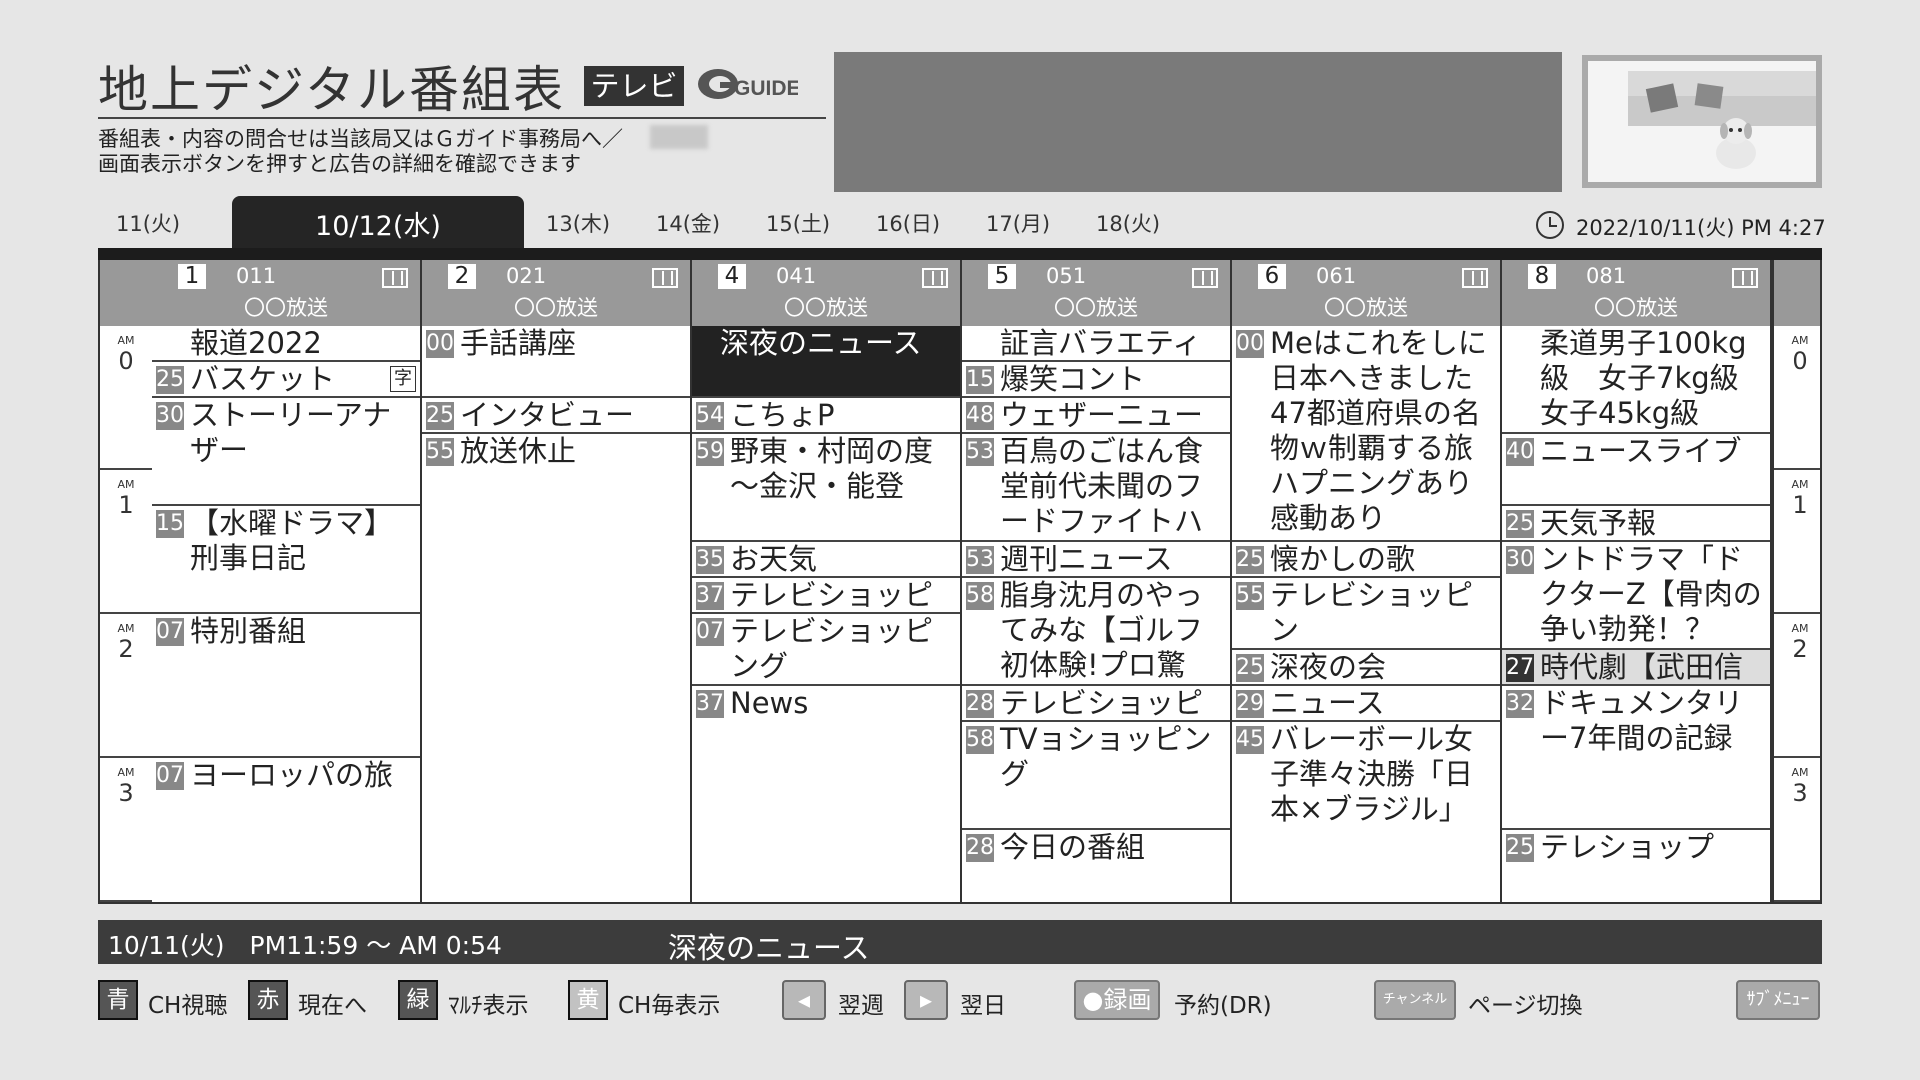 The width and height of the screenshot is (1920, 1080). Describe the element at coordinates (1636, 380) in the screenshot. I see `program-cell: 柔道男子100kg級 女子7kg級女子45kg級` at that location.